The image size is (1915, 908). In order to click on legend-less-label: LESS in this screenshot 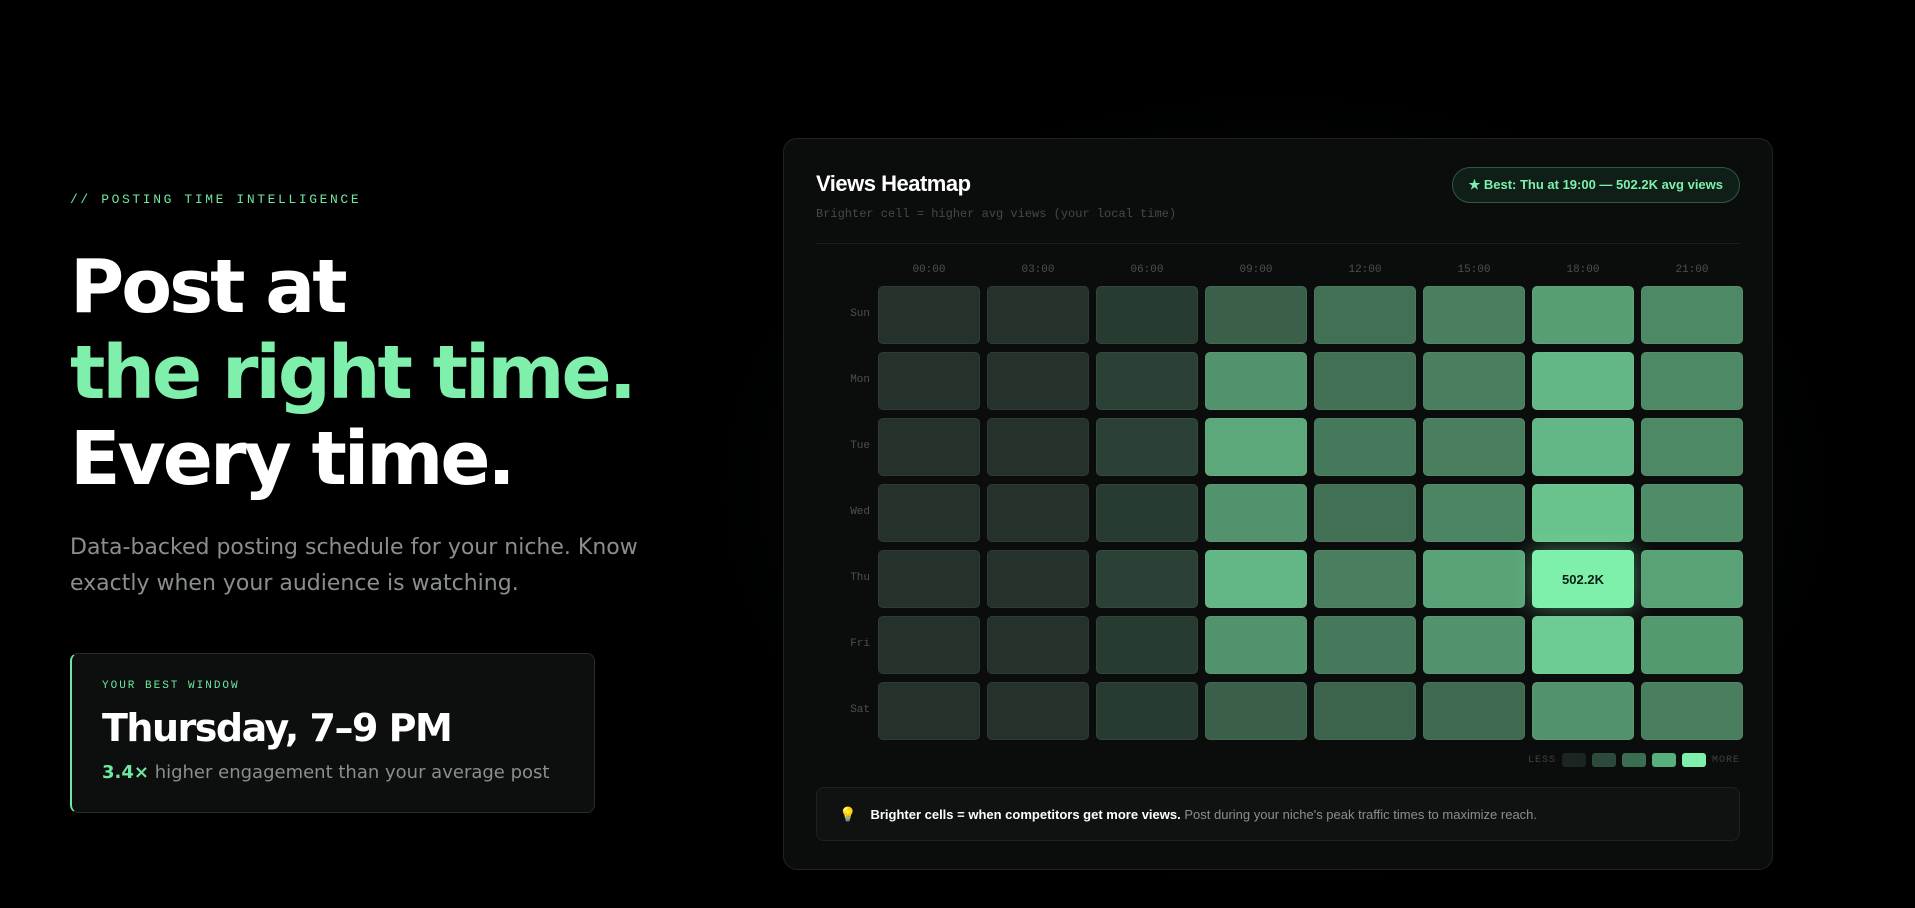, I will do `click(1541, 760)`.